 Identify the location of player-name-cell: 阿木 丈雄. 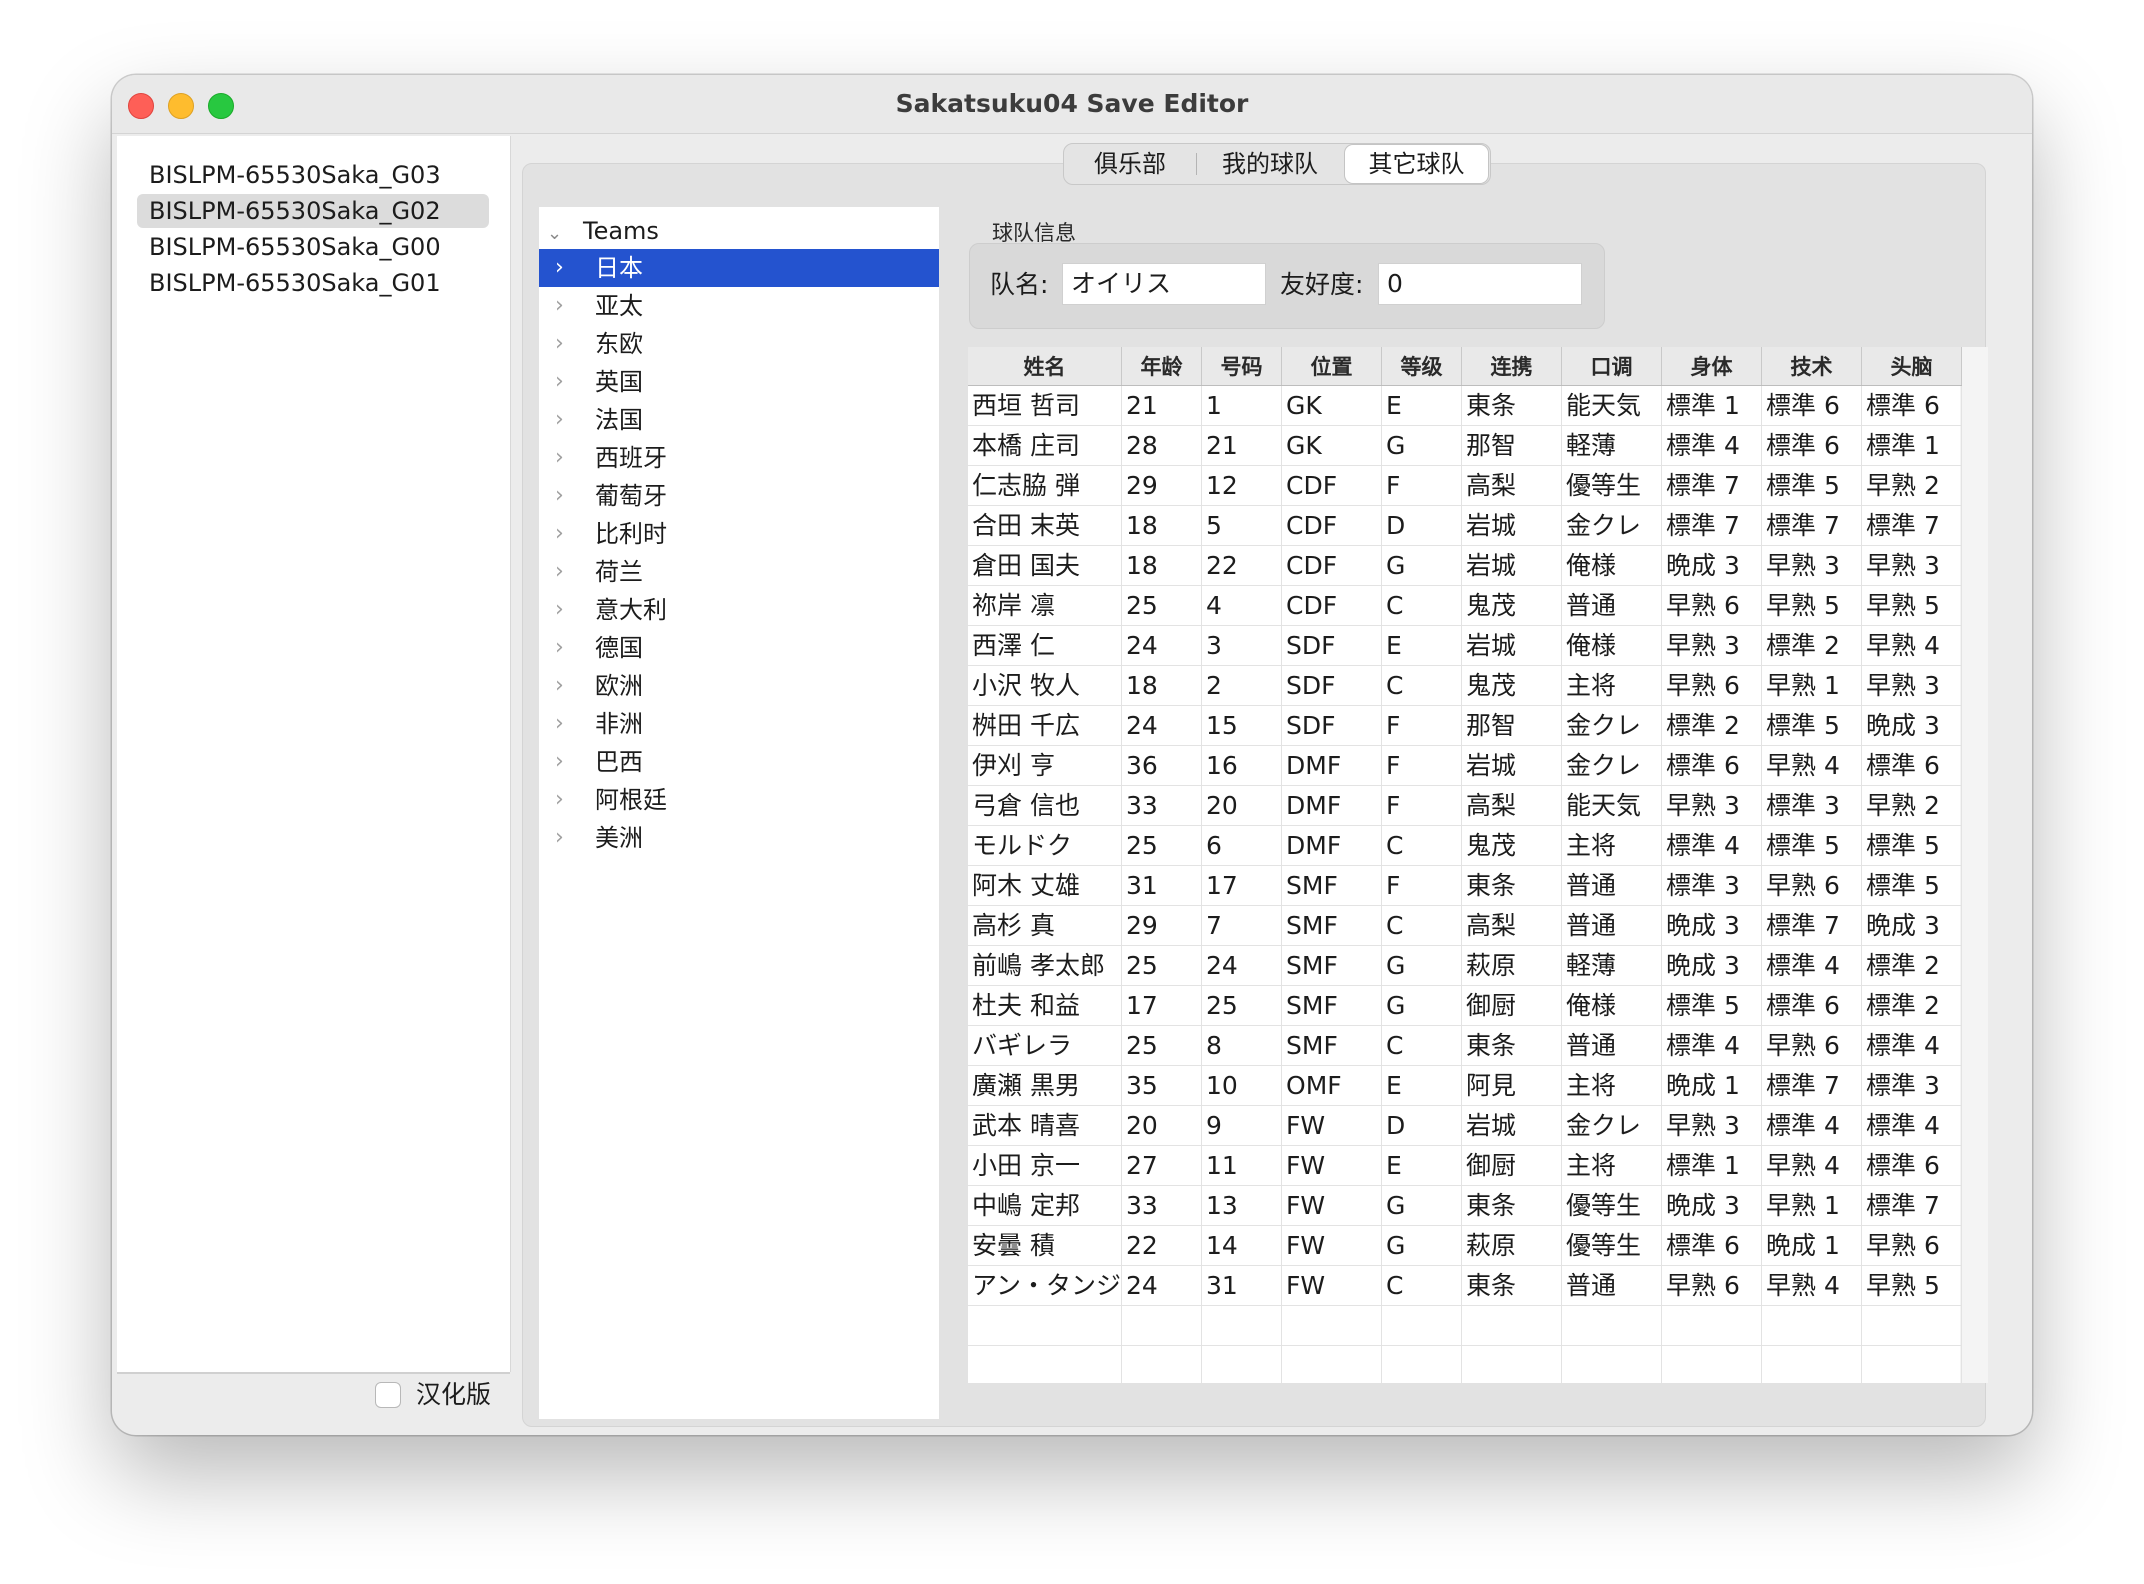
(1045, 885).